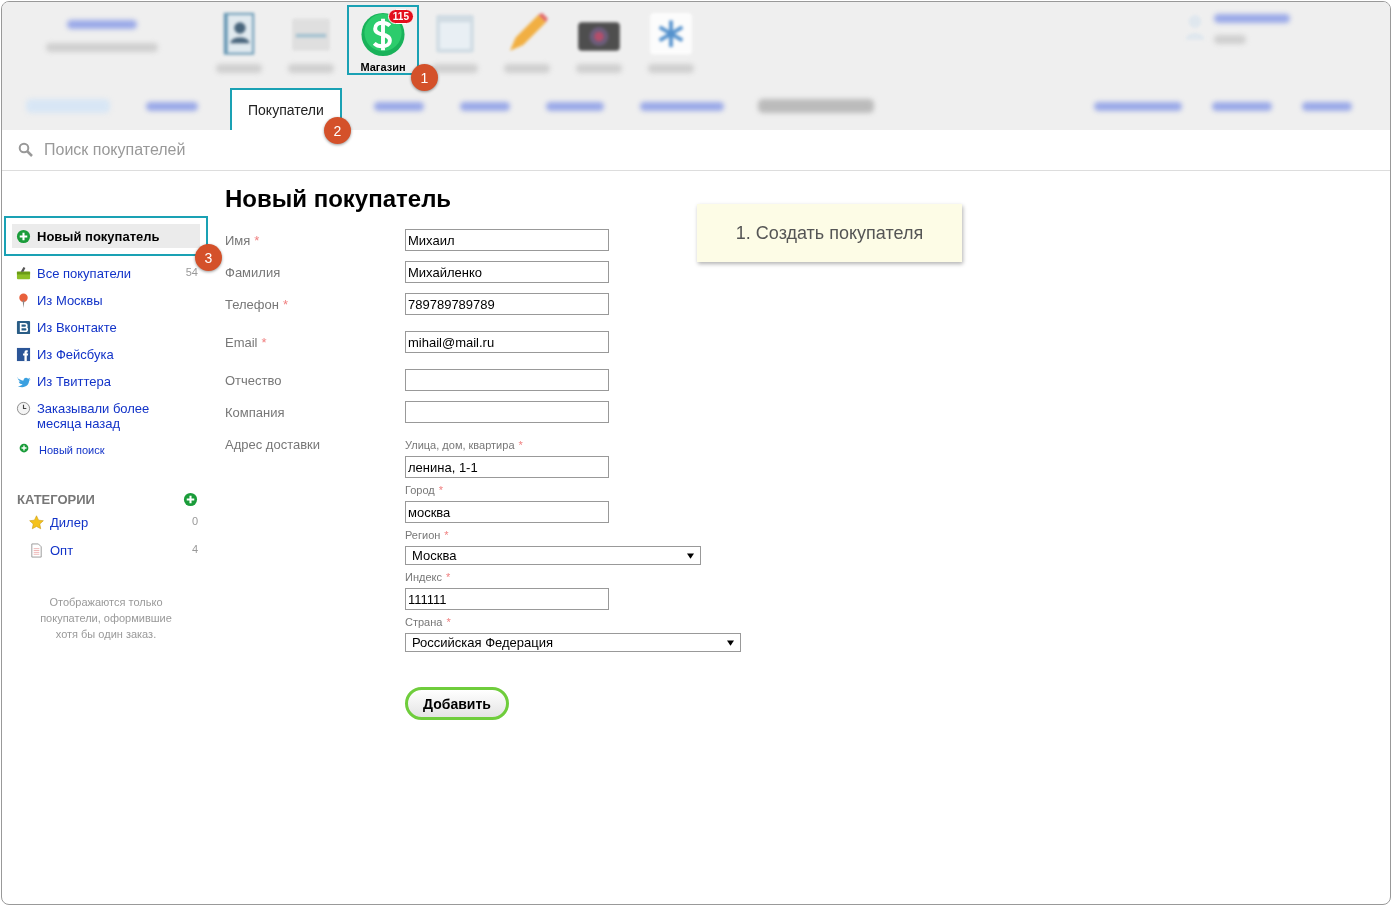 The height and width of the screenshot is (906, 1392). What do you see at coordinates (241, 342) in the screenshot?
I see `field-label: Email` at bounding box center [241, 342].